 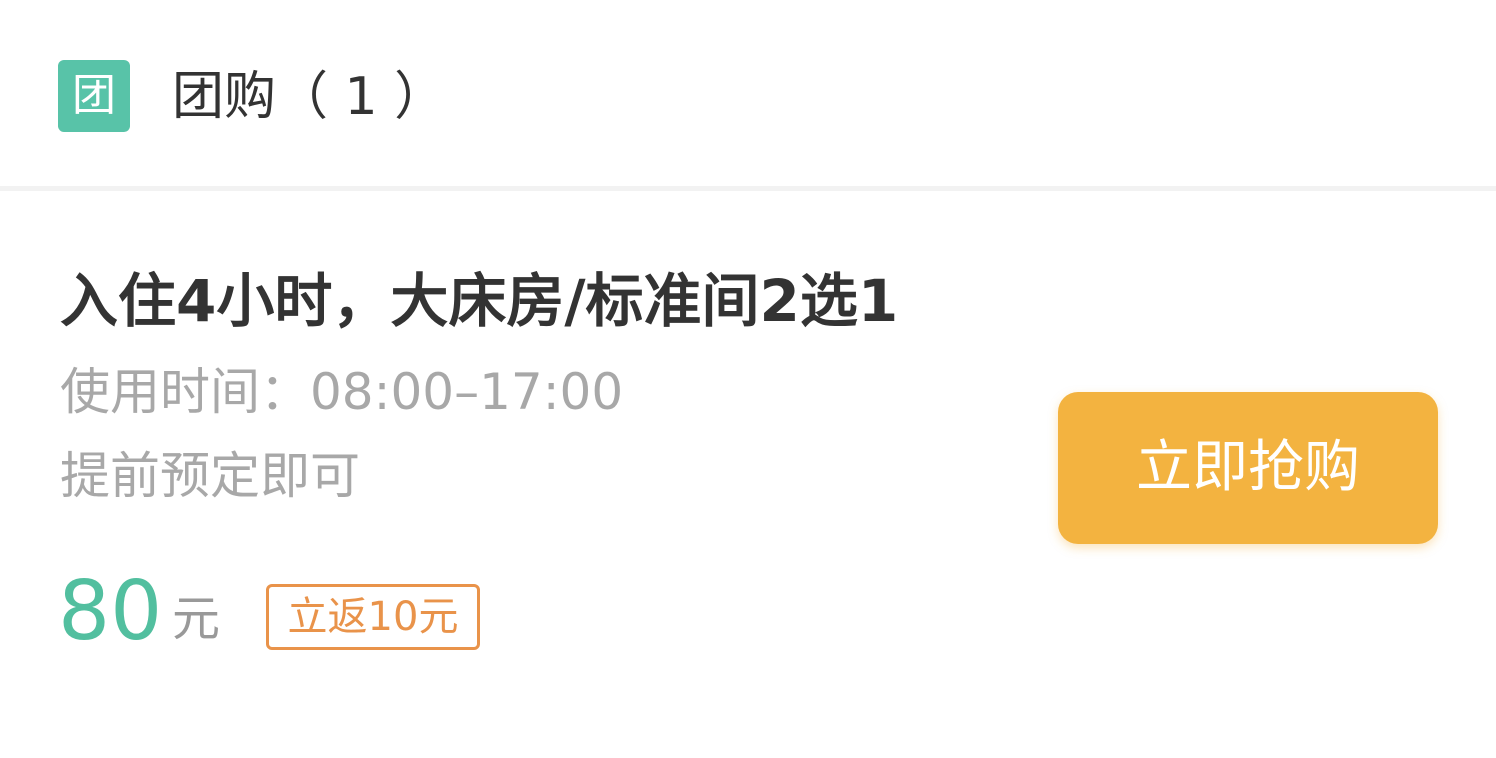 What do you see at coordinates (309, 97) in the screenshot?
I see `section-title: 团购（ 1 ）` at bounding box center [309, 97].